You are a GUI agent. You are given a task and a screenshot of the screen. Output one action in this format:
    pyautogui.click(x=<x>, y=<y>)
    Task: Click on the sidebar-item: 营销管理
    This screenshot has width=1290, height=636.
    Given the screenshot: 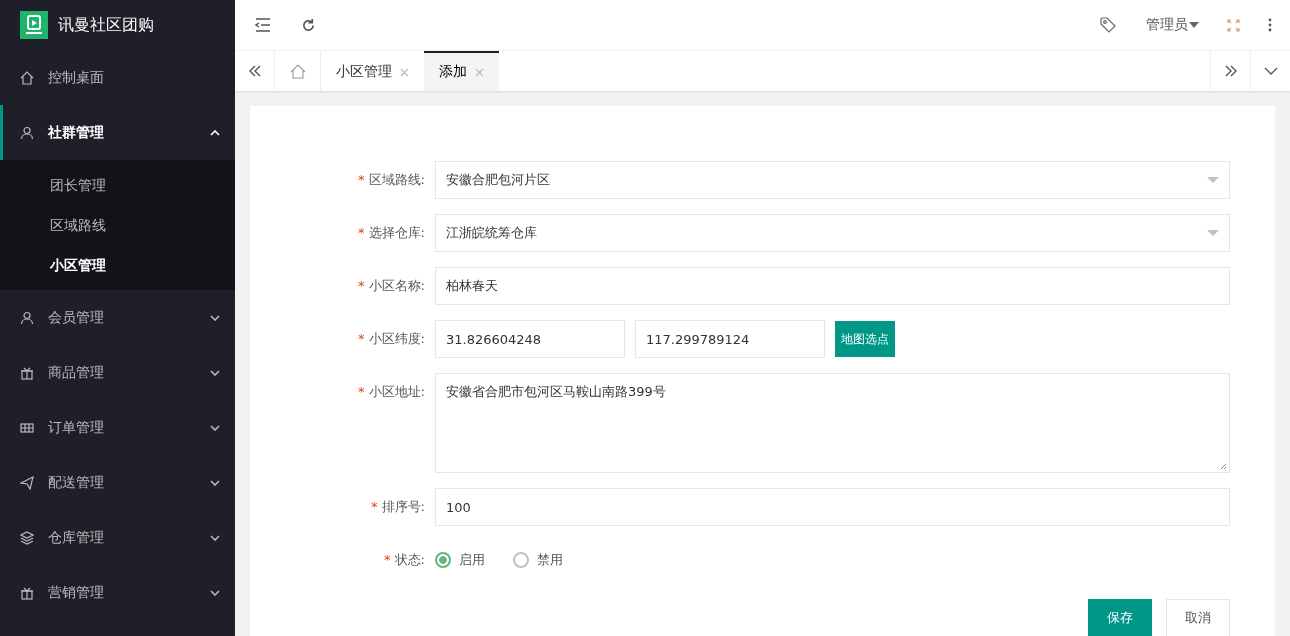 What is the action you would take?
    pyautogui.click(x=117, y=592)
    